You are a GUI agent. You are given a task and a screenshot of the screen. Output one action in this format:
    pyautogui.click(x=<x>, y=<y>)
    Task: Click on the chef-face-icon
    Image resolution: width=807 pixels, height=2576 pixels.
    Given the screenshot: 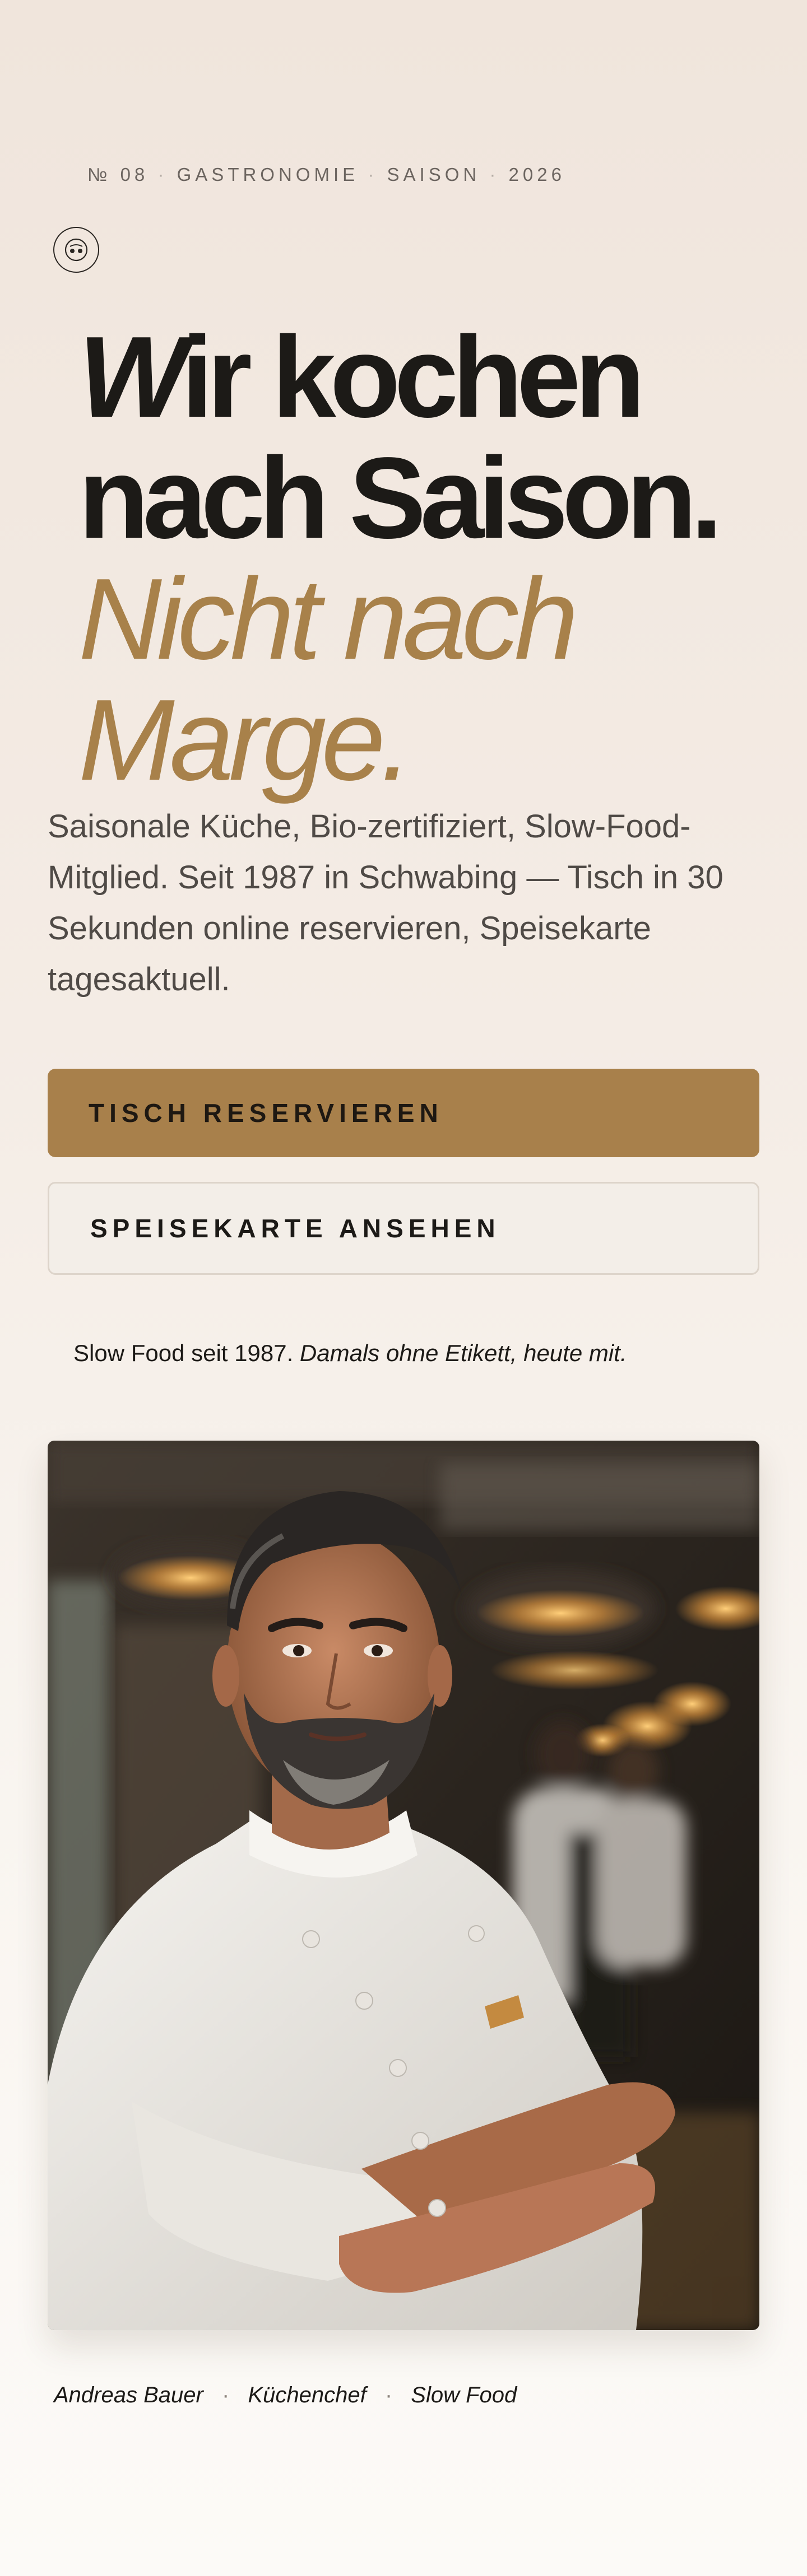 What is the action you would take?
    pyautogui.click(x=76, y=250)
    